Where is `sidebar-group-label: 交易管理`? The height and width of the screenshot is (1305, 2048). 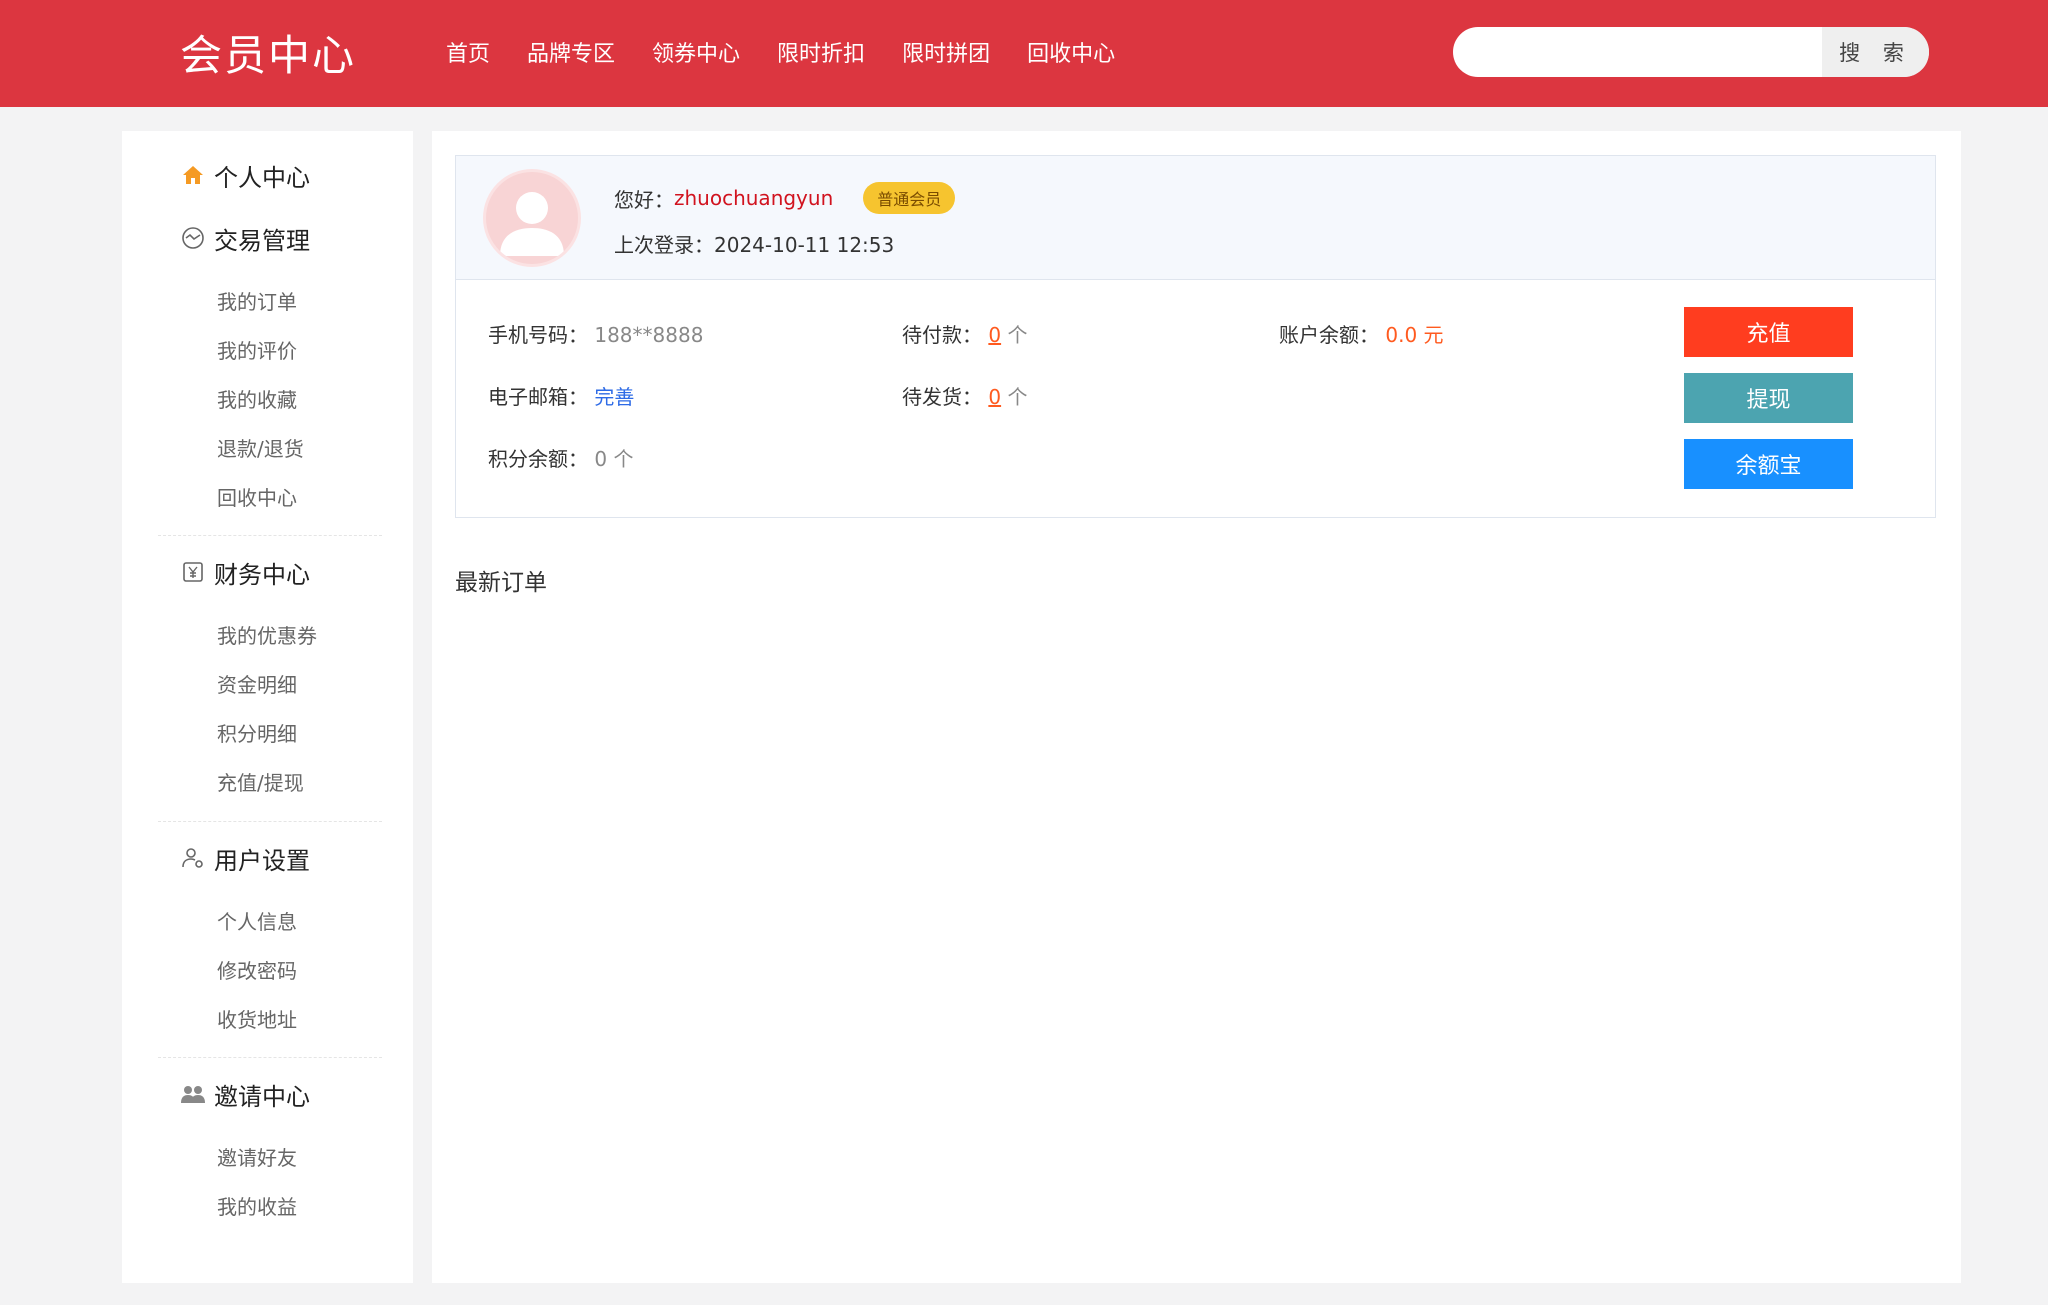
sidebar-group-label: 交易管理 is located at coordinates (262, 240).